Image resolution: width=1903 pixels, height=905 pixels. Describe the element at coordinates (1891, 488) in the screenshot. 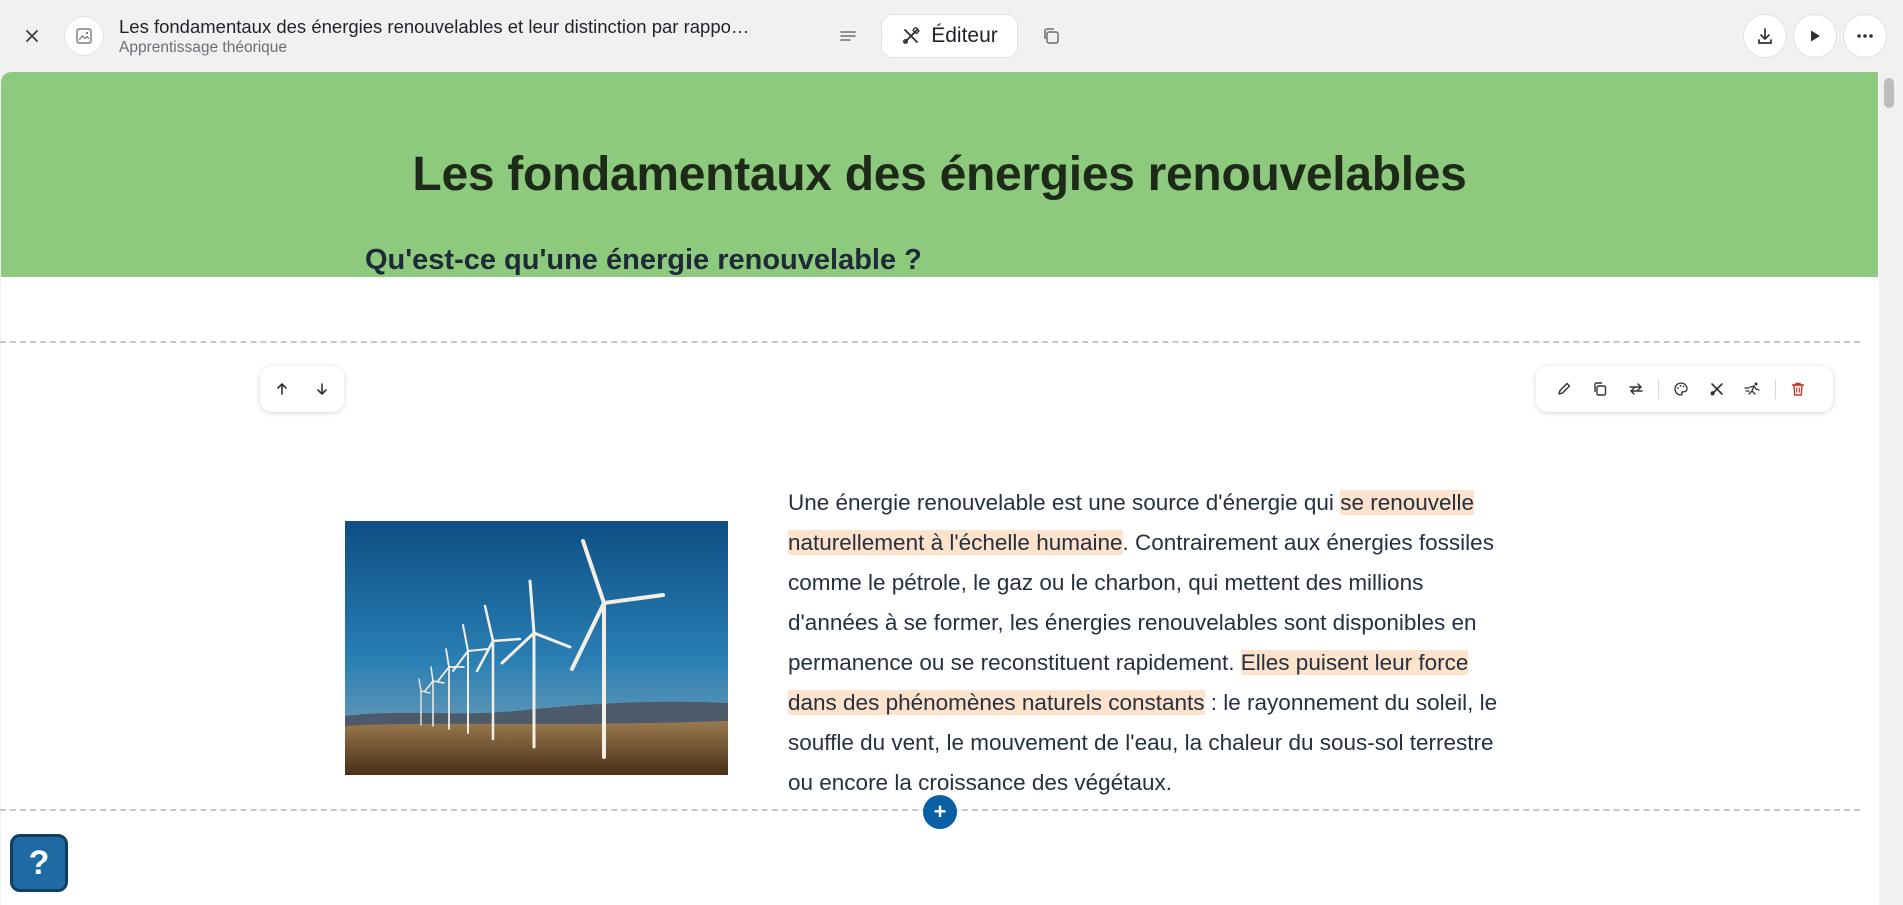

I see `vertical-scrollbar` at that location.